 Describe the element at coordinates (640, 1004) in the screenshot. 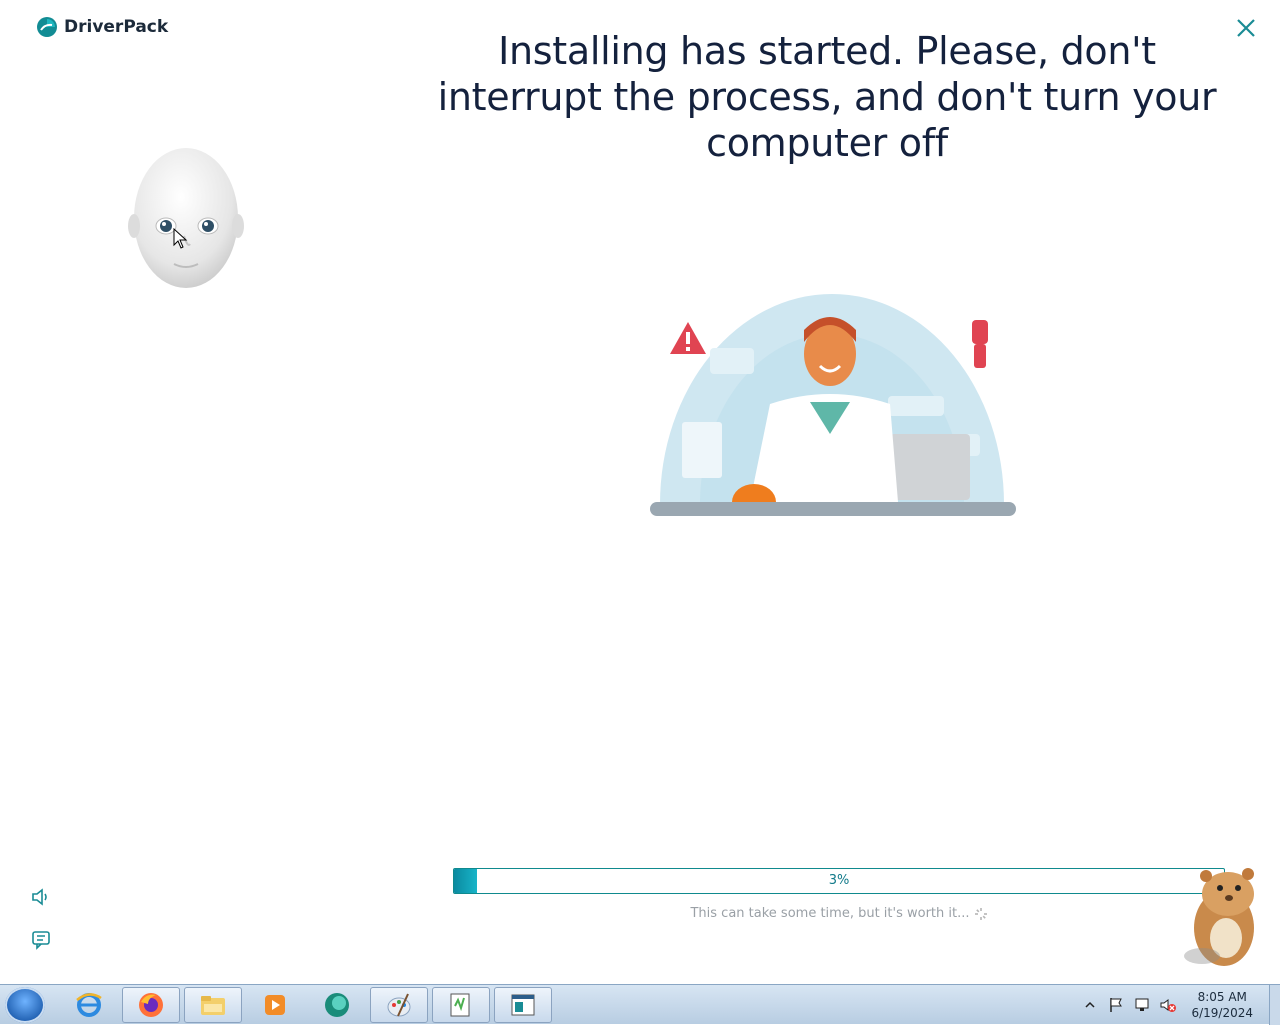

I see `windows-taskbar: 8:05 AM 6/19/2024` at that location.